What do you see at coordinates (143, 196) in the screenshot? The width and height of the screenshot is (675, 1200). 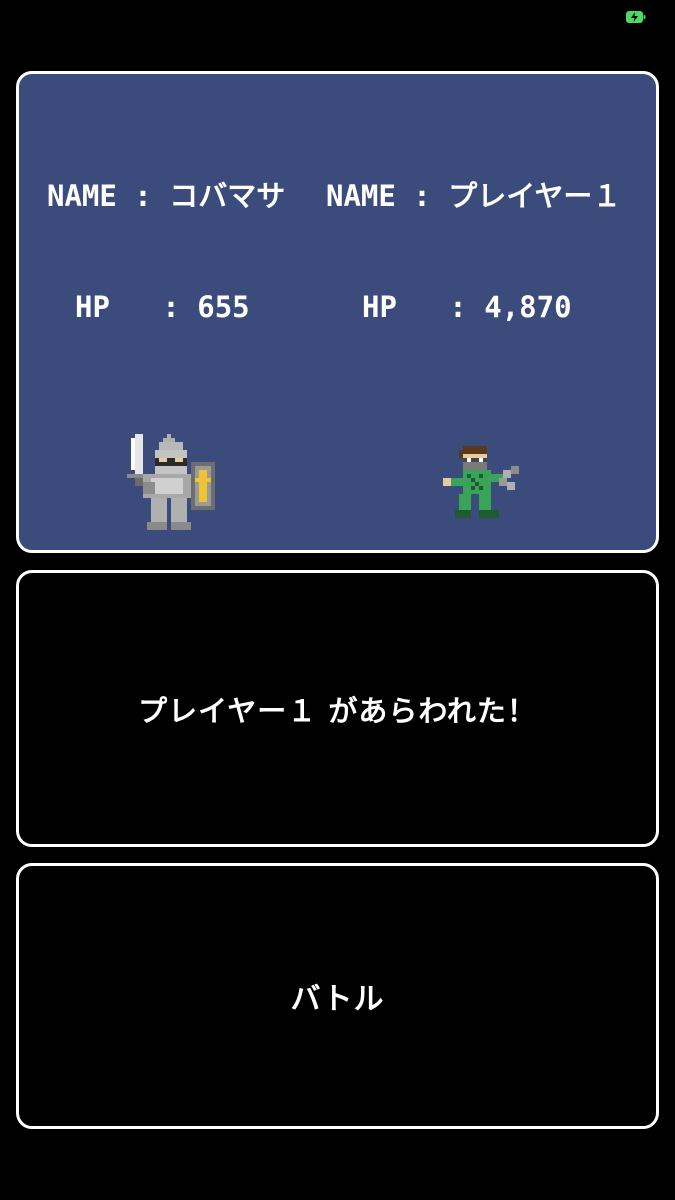 I see `player-name-sep: :` at bounding box center [143, 196].